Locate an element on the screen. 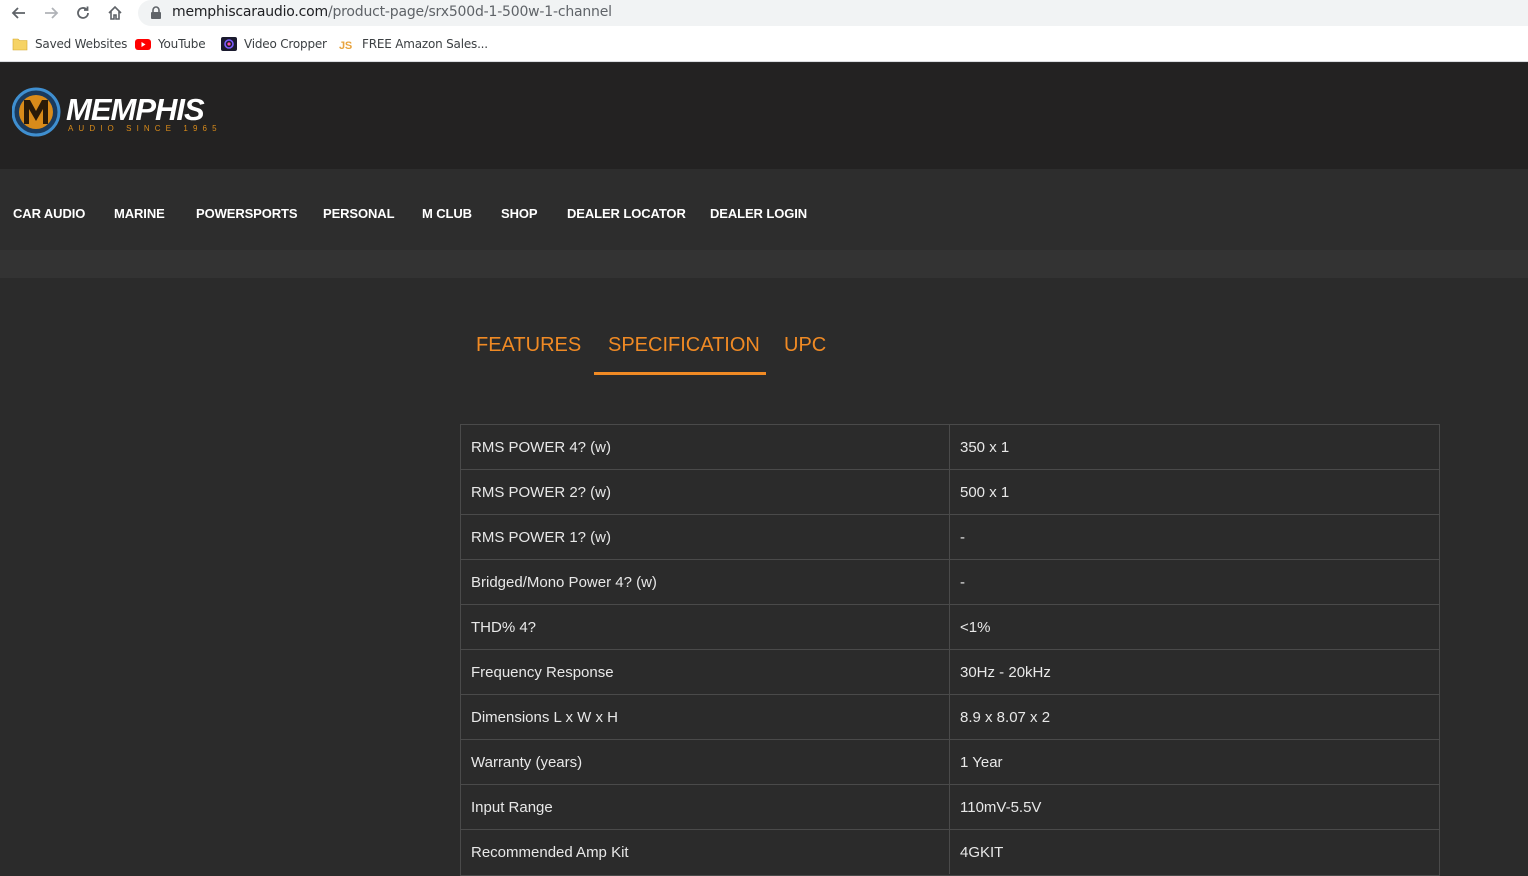 Image resolution: width=1528 pixels, height=876 pixels. home-icon is located at coordinates (115, 12).